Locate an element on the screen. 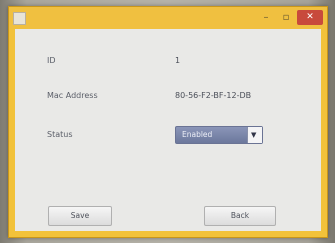 The image size is (335, 243). maximize-button: ▫ is located at coordinates (286, 17).